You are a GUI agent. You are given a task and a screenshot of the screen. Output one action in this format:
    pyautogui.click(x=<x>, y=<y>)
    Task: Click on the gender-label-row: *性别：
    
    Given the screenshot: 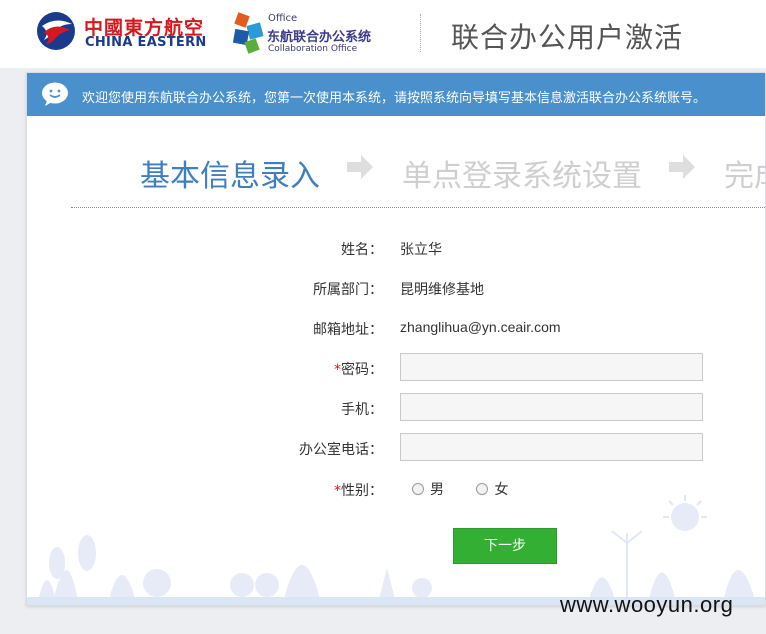 What is the action you would take?
    pyautogui.click(x=313, y=490)
    